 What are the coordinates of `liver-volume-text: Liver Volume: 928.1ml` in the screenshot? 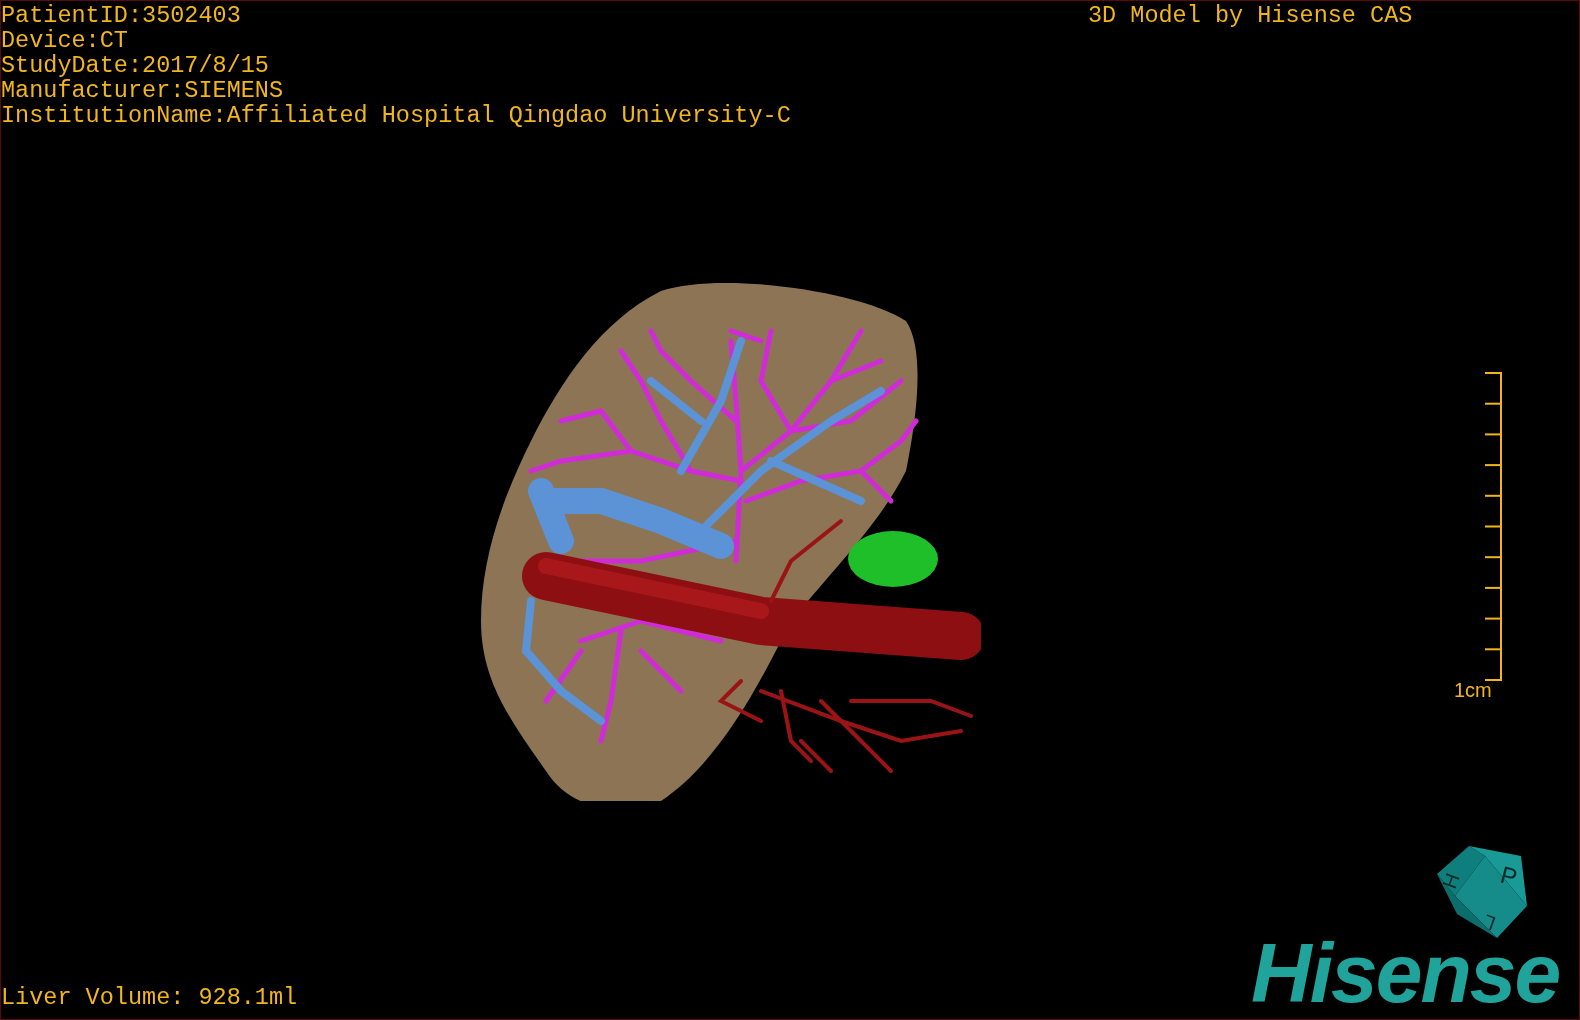 It's located at (149, 997).